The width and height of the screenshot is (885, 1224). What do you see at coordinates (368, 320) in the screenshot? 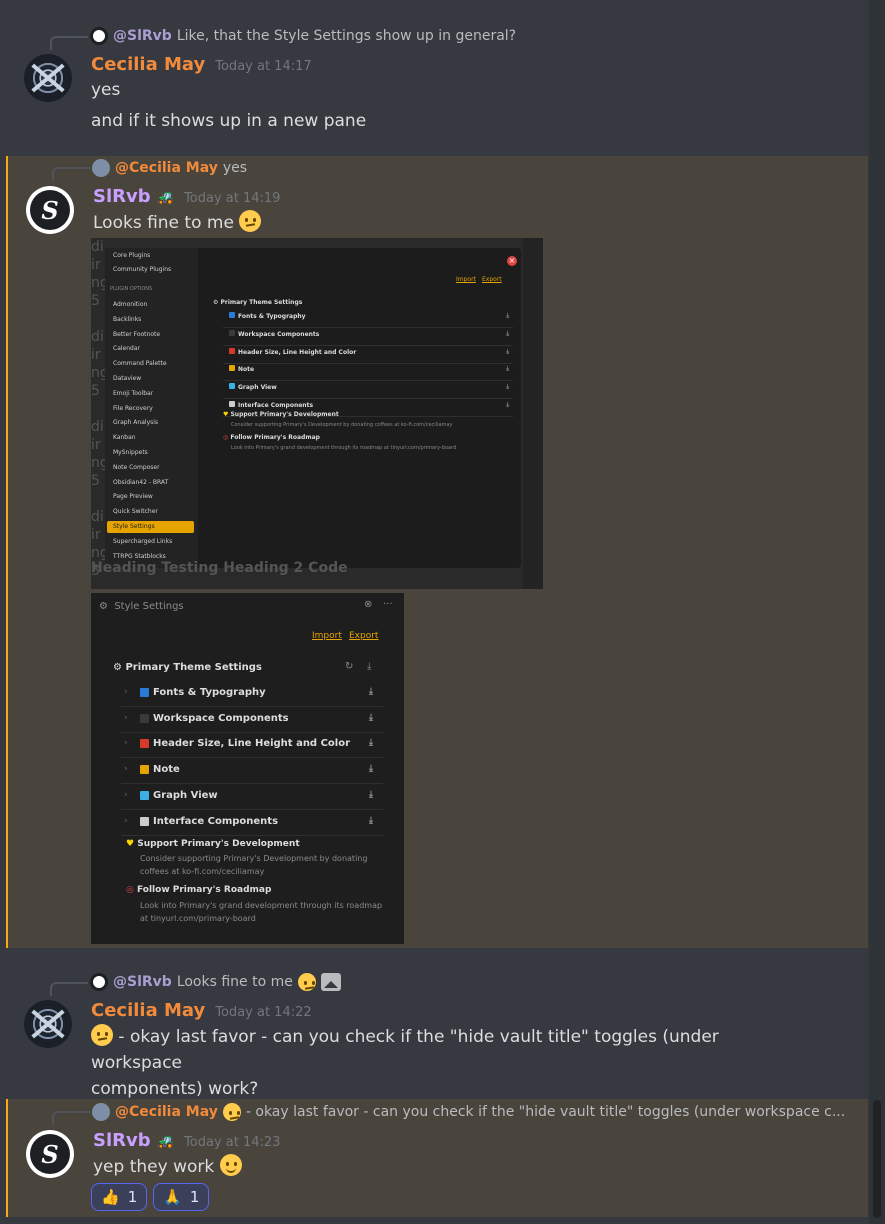
I see `settings-row: Fonts & Typography ⤓` at bounding box center [368, 320].